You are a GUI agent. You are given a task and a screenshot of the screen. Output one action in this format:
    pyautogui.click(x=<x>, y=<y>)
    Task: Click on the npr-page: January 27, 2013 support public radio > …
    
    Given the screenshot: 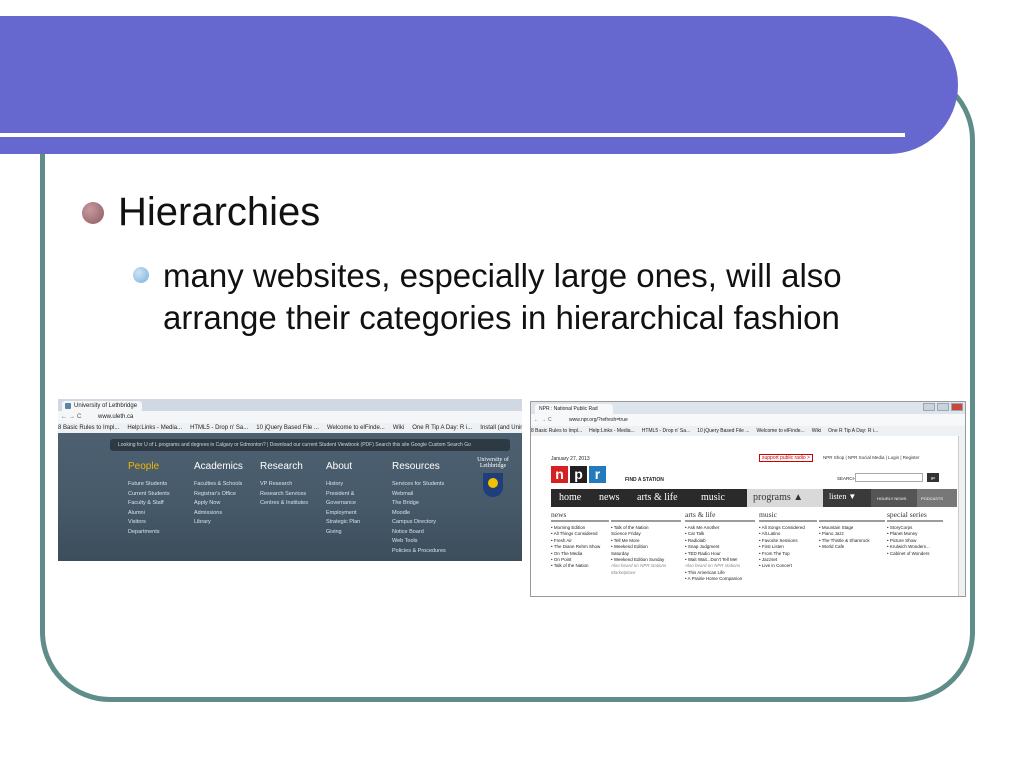 What is the action you would take?
    pyautogui.click(x=747, y=516)
    